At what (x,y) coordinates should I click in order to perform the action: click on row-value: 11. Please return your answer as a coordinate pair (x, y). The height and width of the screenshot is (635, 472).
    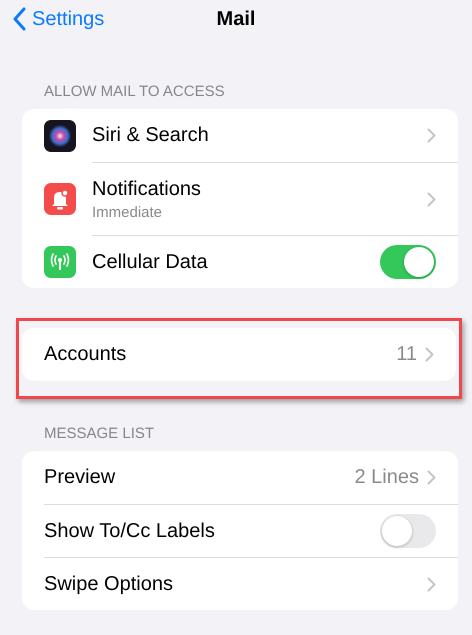
    Looking at the image, I should click on (406, 354).